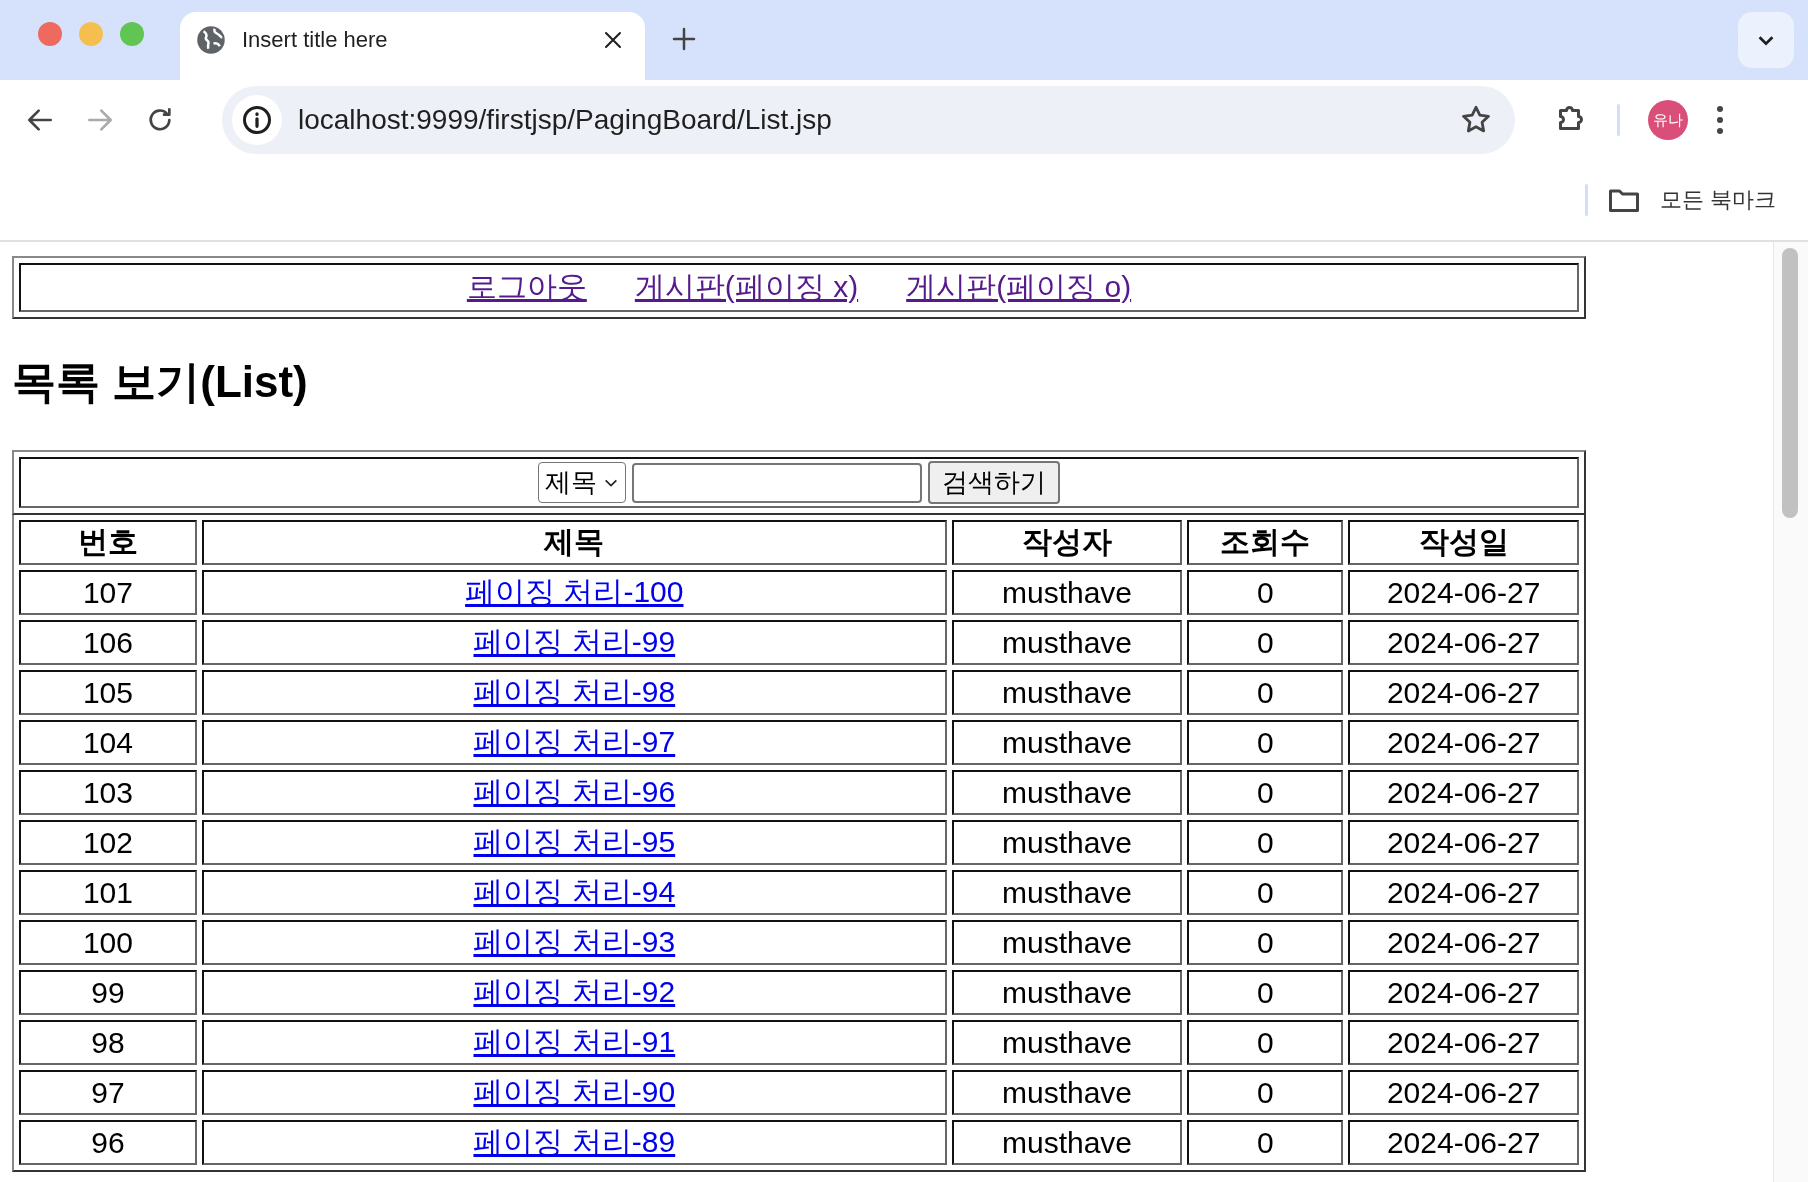 The height and width of the screenshot is (1182, 1808). Describe the element at coordinates (108, 792) in the screenshot. I see `table-cell: 103` at that location.